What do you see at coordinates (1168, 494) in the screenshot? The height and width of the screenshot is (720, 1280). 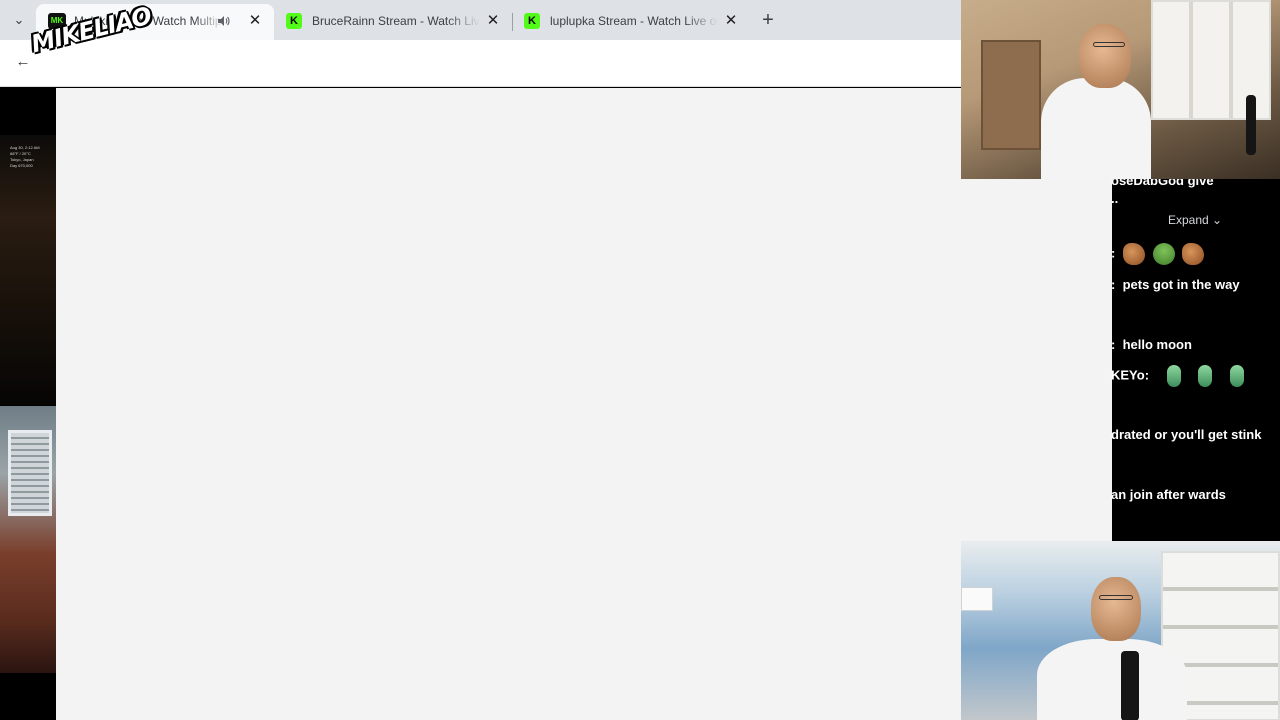 I see `chat-message: an join after wards` at bounding box center [1168, 494].